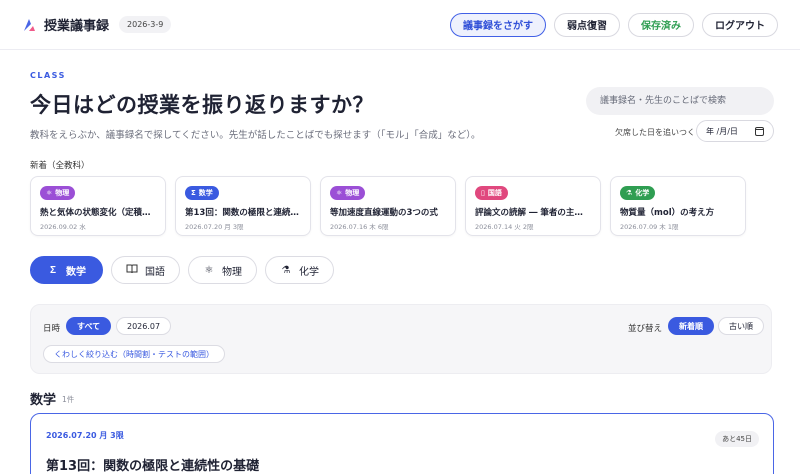 Image resolution: width=800 pixels, height=474 pixels. What do you see at coordinates (759, 131) in the screenshot?
I see `calendar-icon` at bounding box center [759, 131].